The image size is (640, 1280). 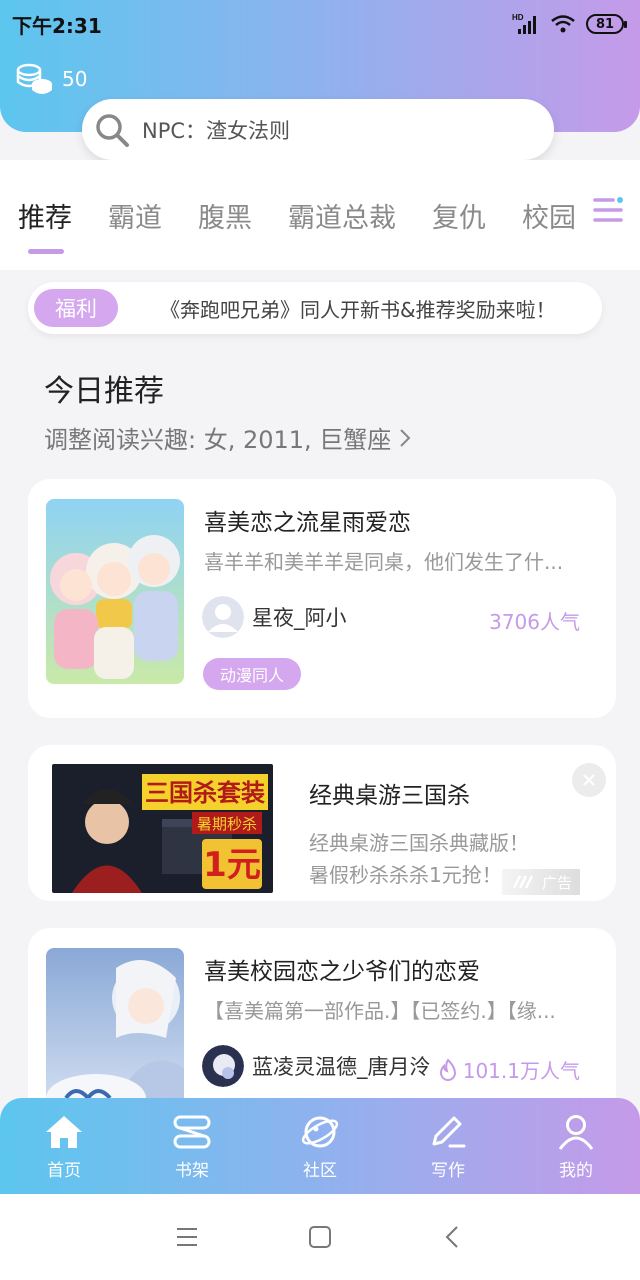 What do you see at coordinates (459, 215) in the screenshot?
I see `tab-revenge: 复仇` at bounding box center [459, 215].